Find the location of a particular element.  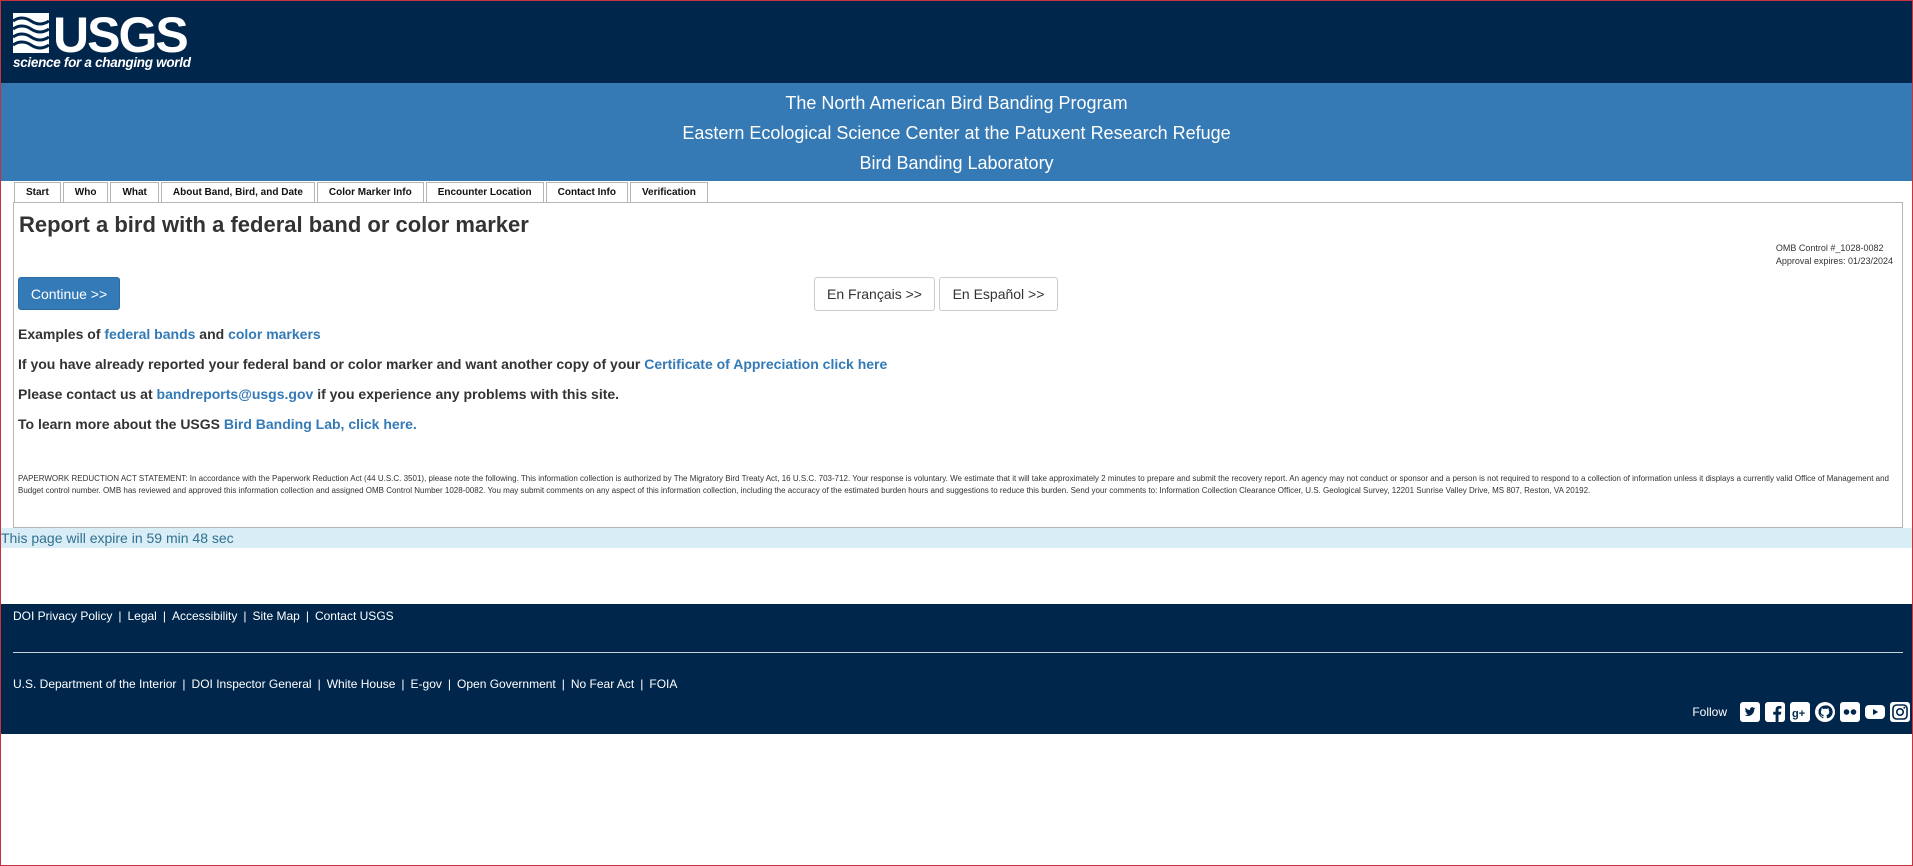

follow-social: Follow g+ is located at coordinates (1801, 712).